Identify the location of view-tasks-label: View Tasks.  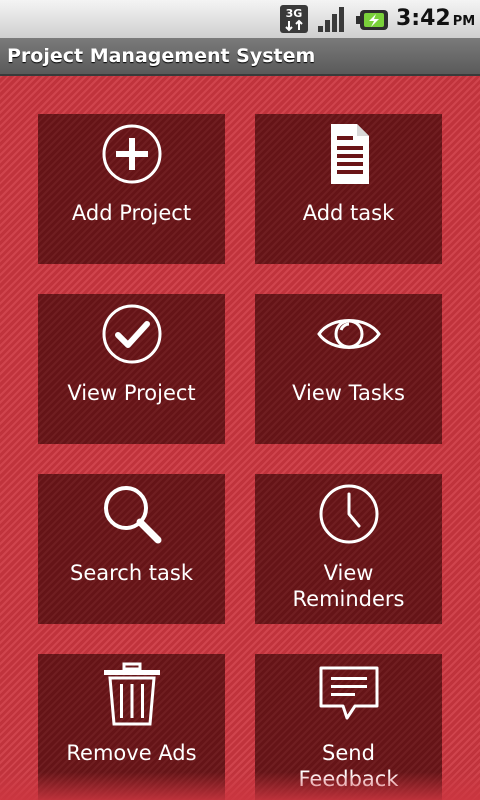
(348, 393).